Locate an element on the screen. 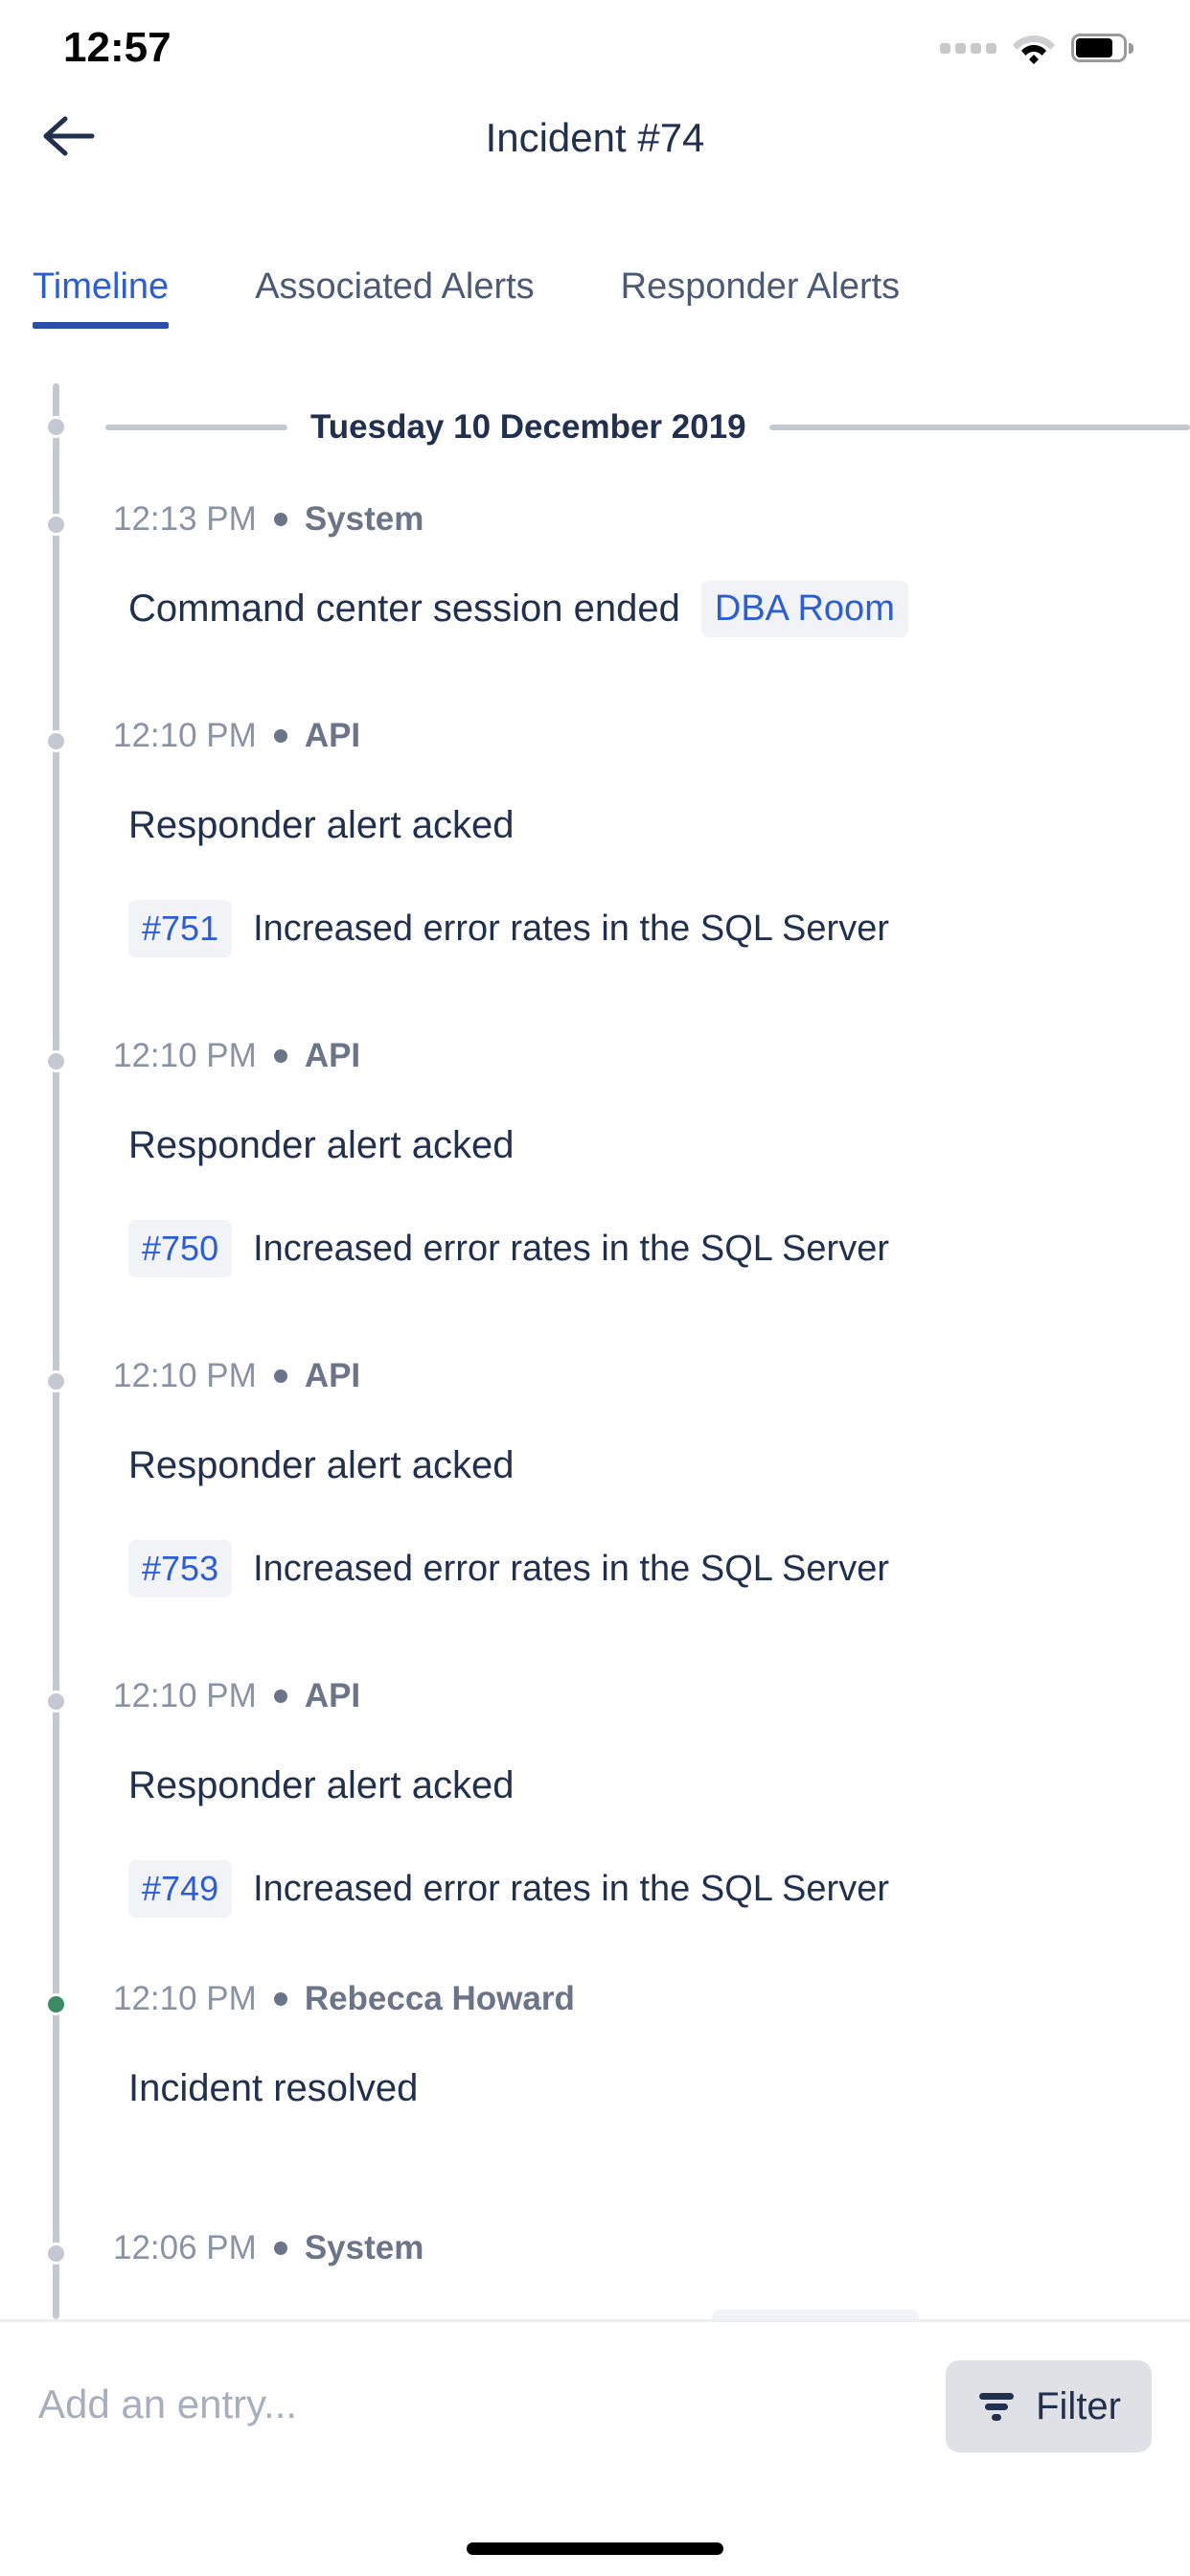 This screenshot has width=1190, height=2576. timeline-date-header: Tuesday 10 December 2019 is located at coordinates (595, 427).